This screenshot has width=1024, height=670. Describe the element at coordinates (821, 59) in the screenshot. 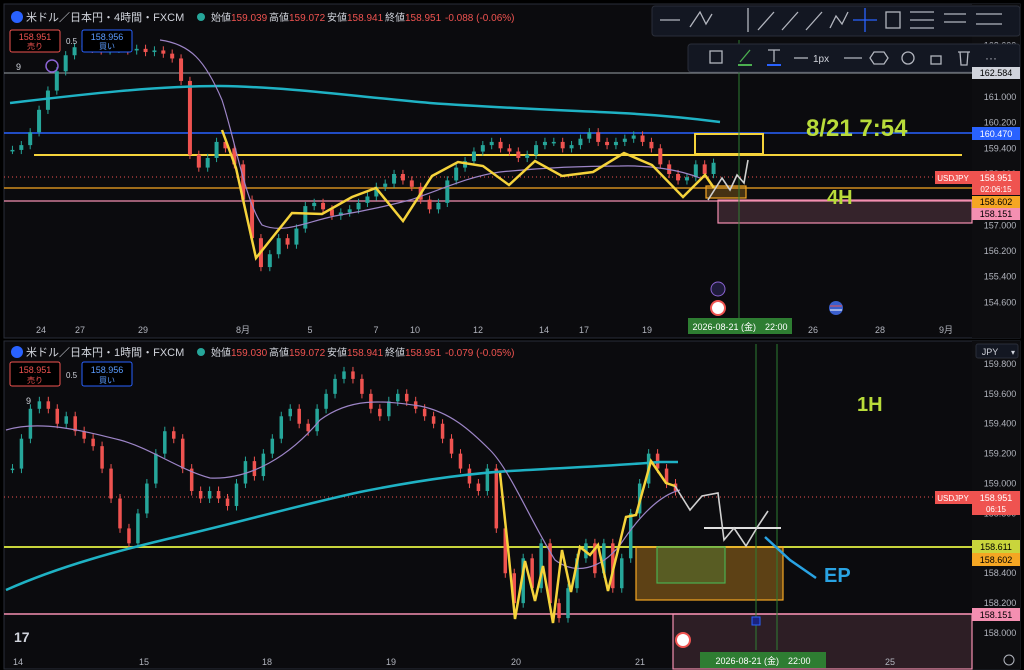

I see `stroke-width-value: 1px` at that location.